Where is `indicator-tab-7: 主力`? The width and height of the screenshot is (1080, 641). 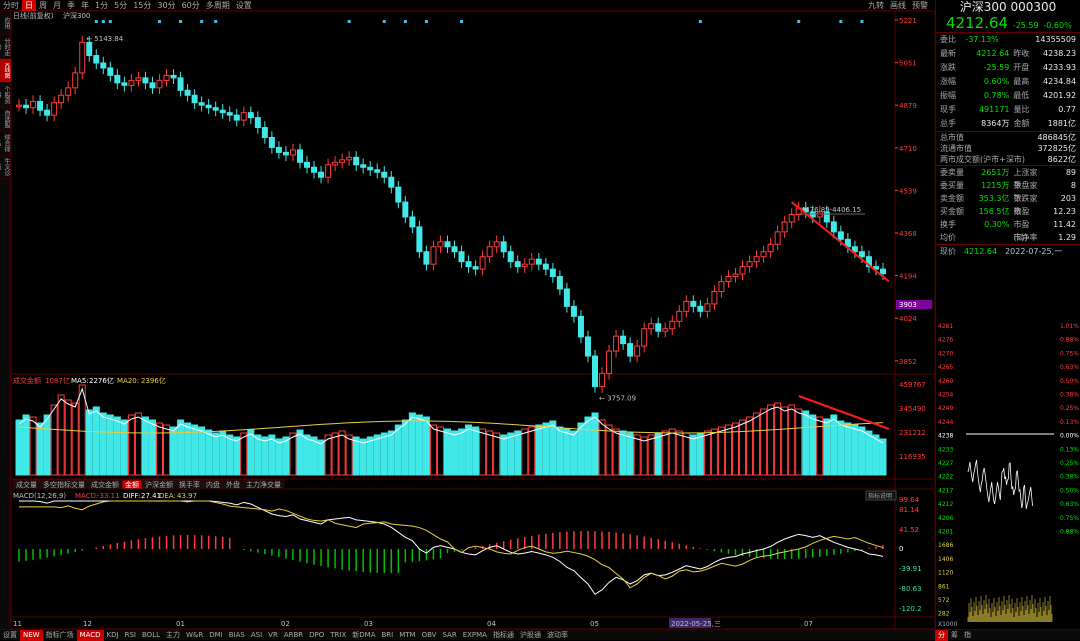 indicator-tab-7: 主力 is located at coordinates (173, 635).